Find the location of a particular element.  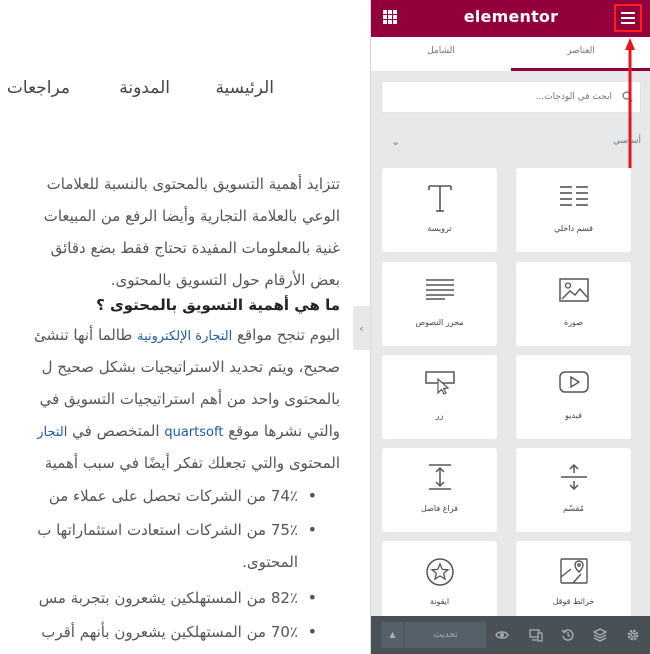

widget-label: محرر النصوص is located at coordinates (439, 322).